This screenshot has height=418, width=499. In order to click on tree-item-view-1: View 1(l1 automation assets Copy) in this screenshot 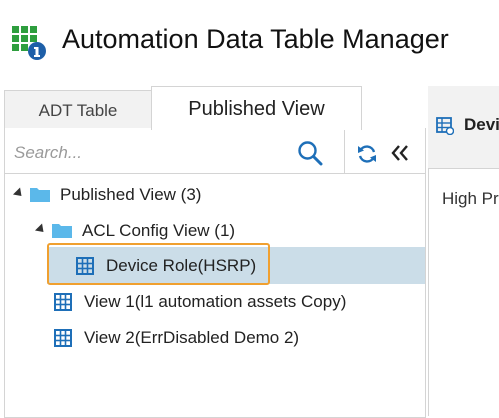, I will do `click(235, 302)`.